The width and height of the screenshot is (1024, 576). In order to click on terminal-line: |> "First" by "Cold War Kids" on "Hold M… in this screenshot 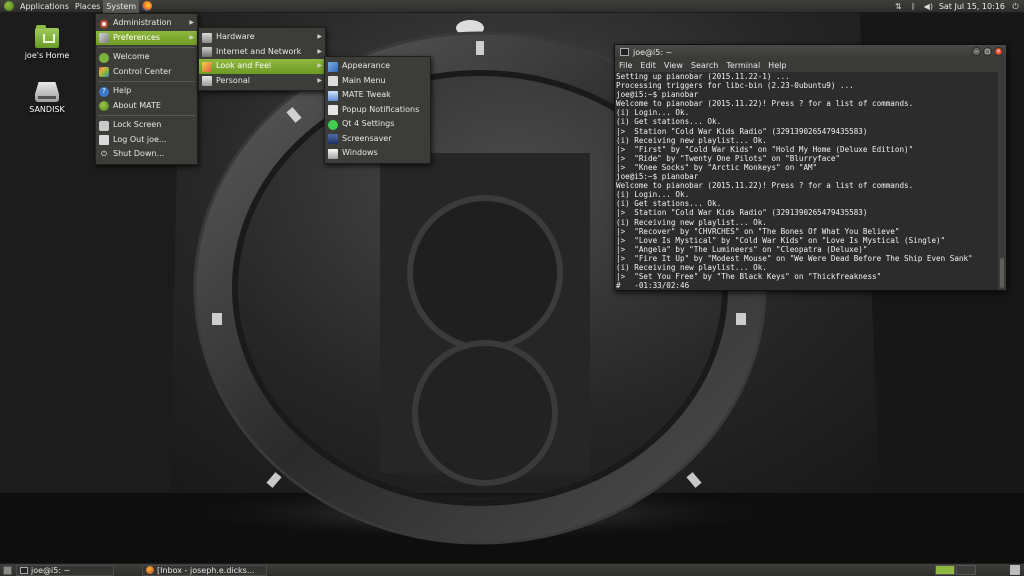, I will do `click(765, 149)`.